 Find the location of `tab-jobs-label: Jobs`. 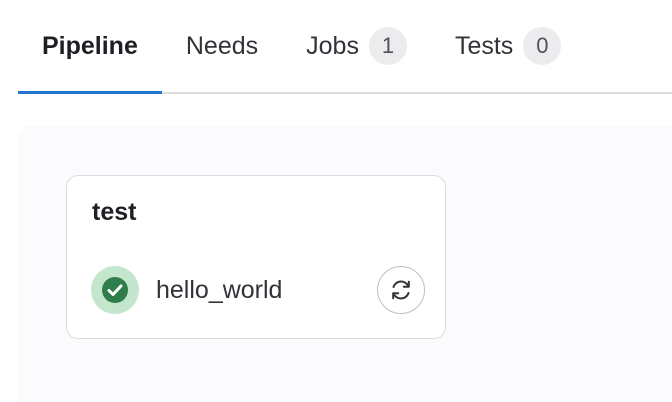

tab-jobs-label: Jobs is located at coordinates (332, 45).